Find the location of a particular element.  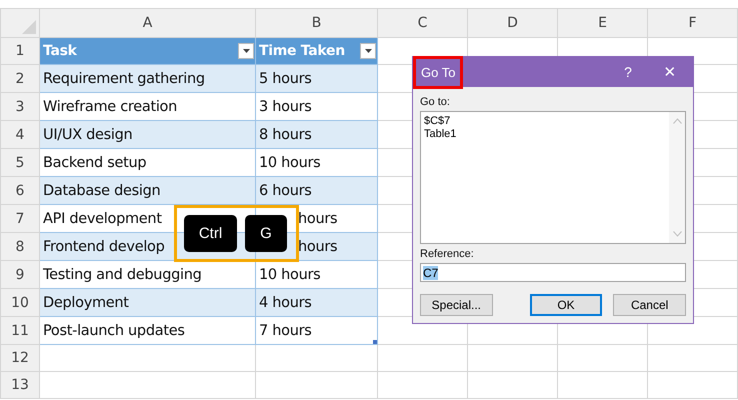

table-cell-text: 3 hours is located at coordinates (285, 107).